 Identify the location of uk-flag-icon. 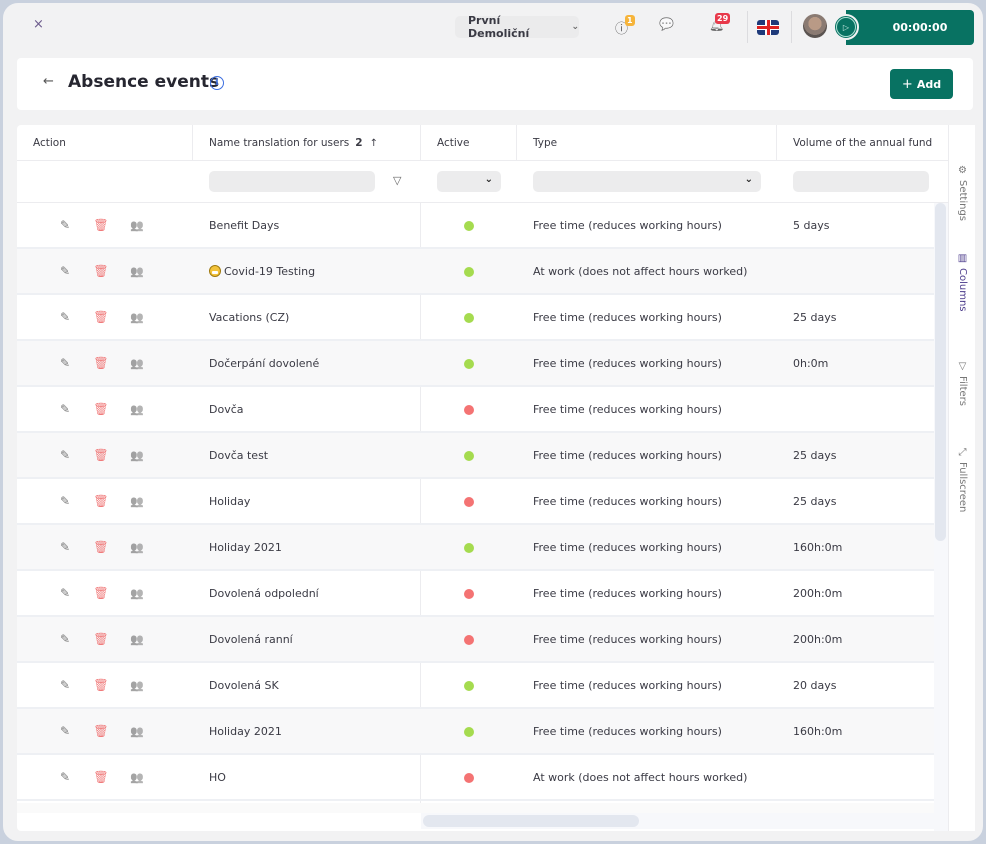
(768, 27).